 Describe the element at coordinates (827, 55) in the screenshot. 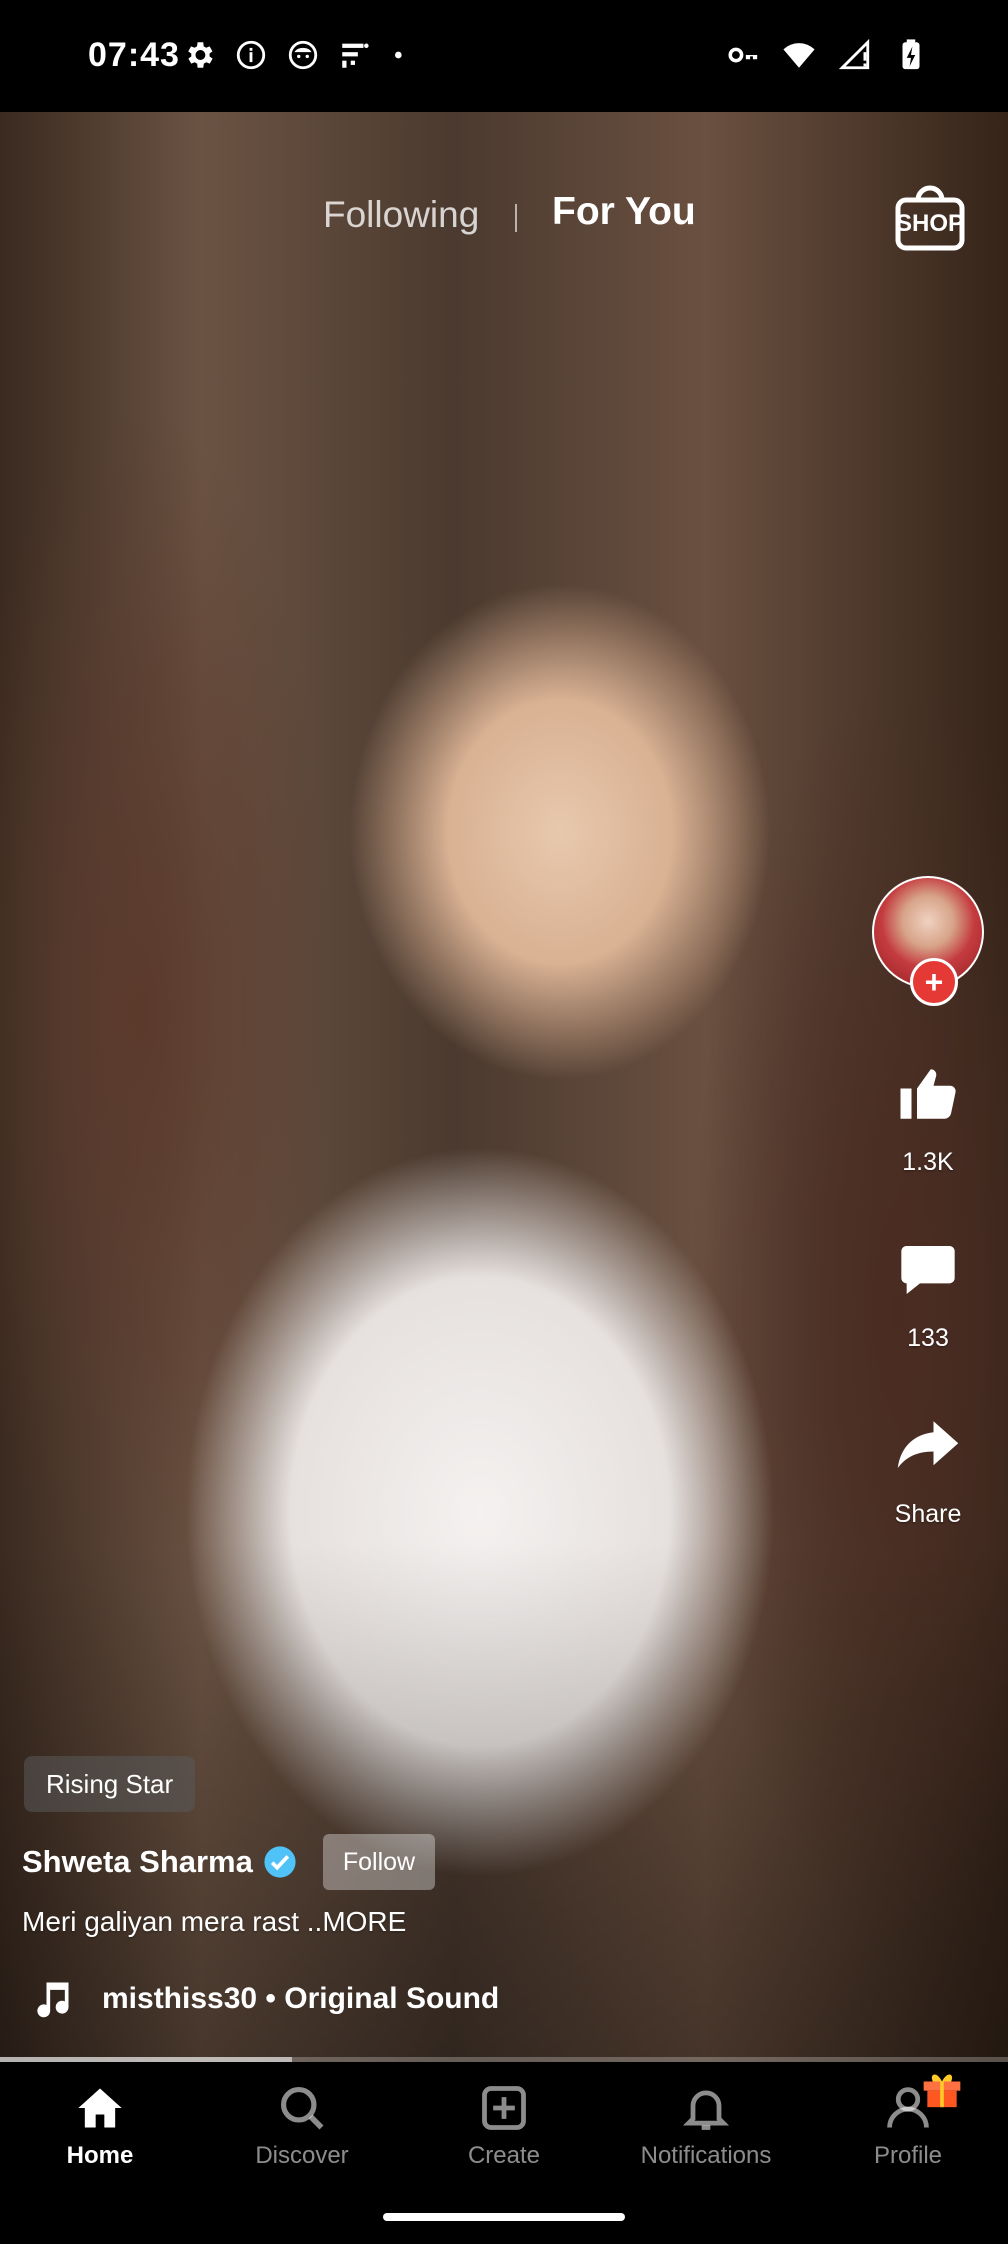

I see `status-right-icons` at that location.